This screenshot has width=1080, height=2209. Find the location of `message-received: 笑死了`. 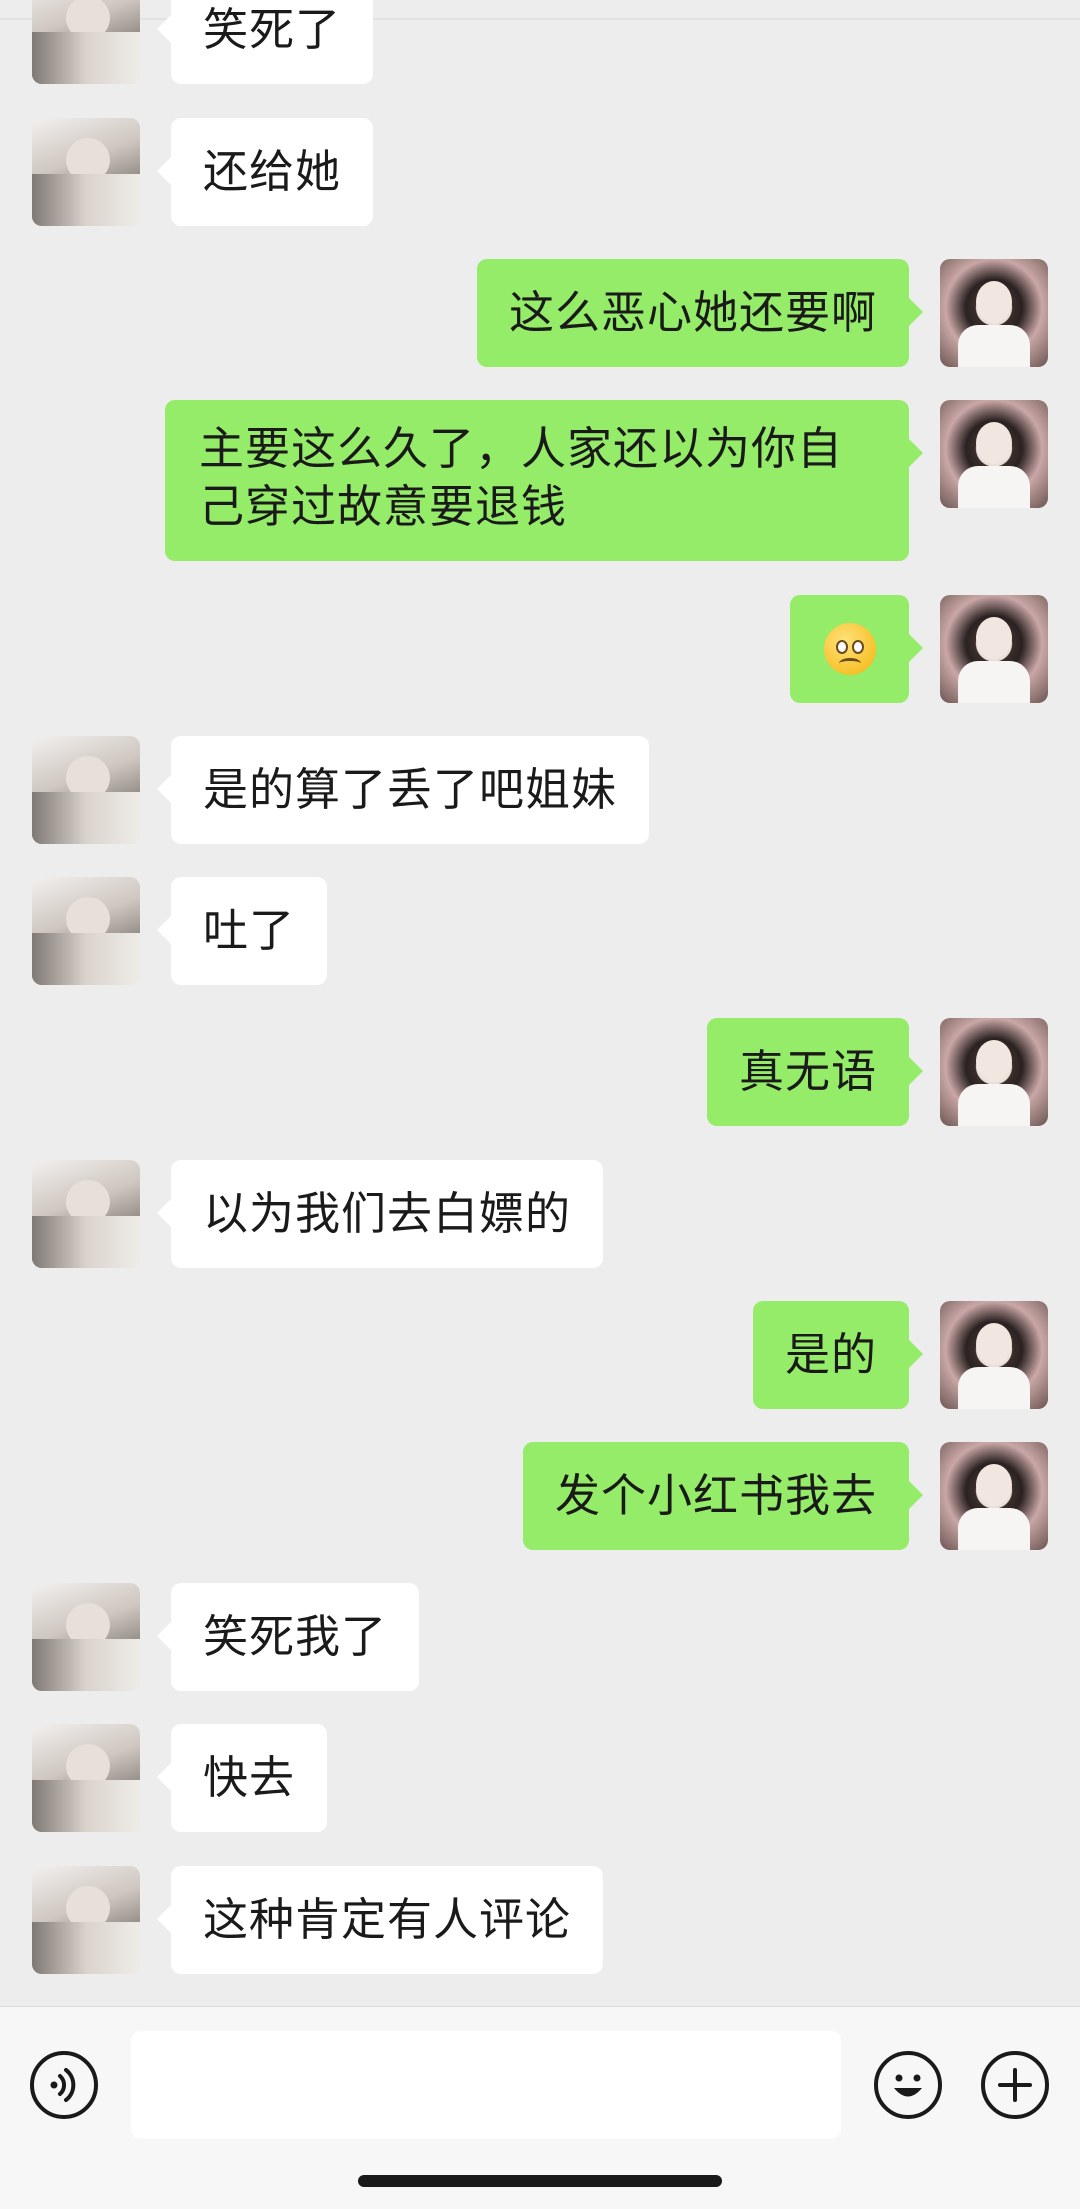

message-received: 笑死了 is located at coordinates (540, 42).